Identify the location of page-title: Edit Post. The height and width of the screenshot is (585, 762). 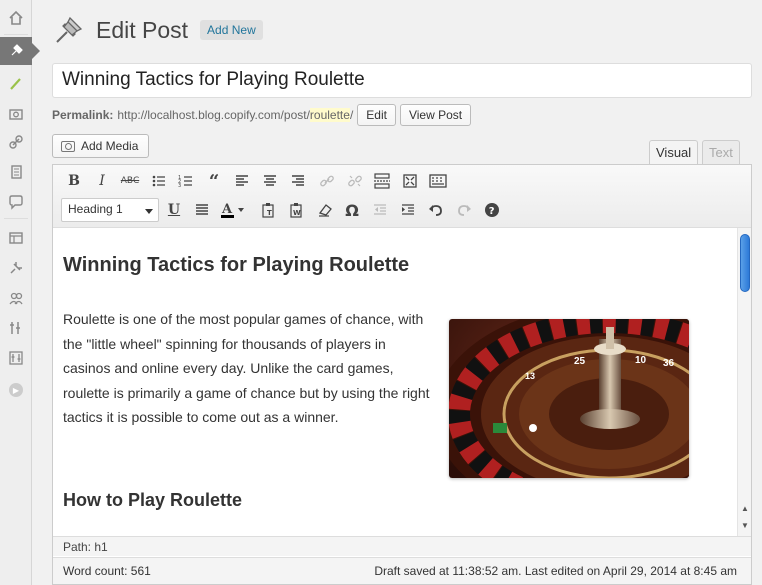
(142, 29).